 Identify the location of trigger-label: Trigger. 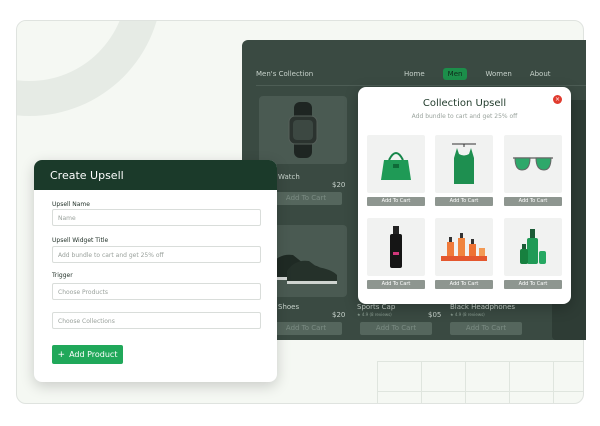
(62, 275).